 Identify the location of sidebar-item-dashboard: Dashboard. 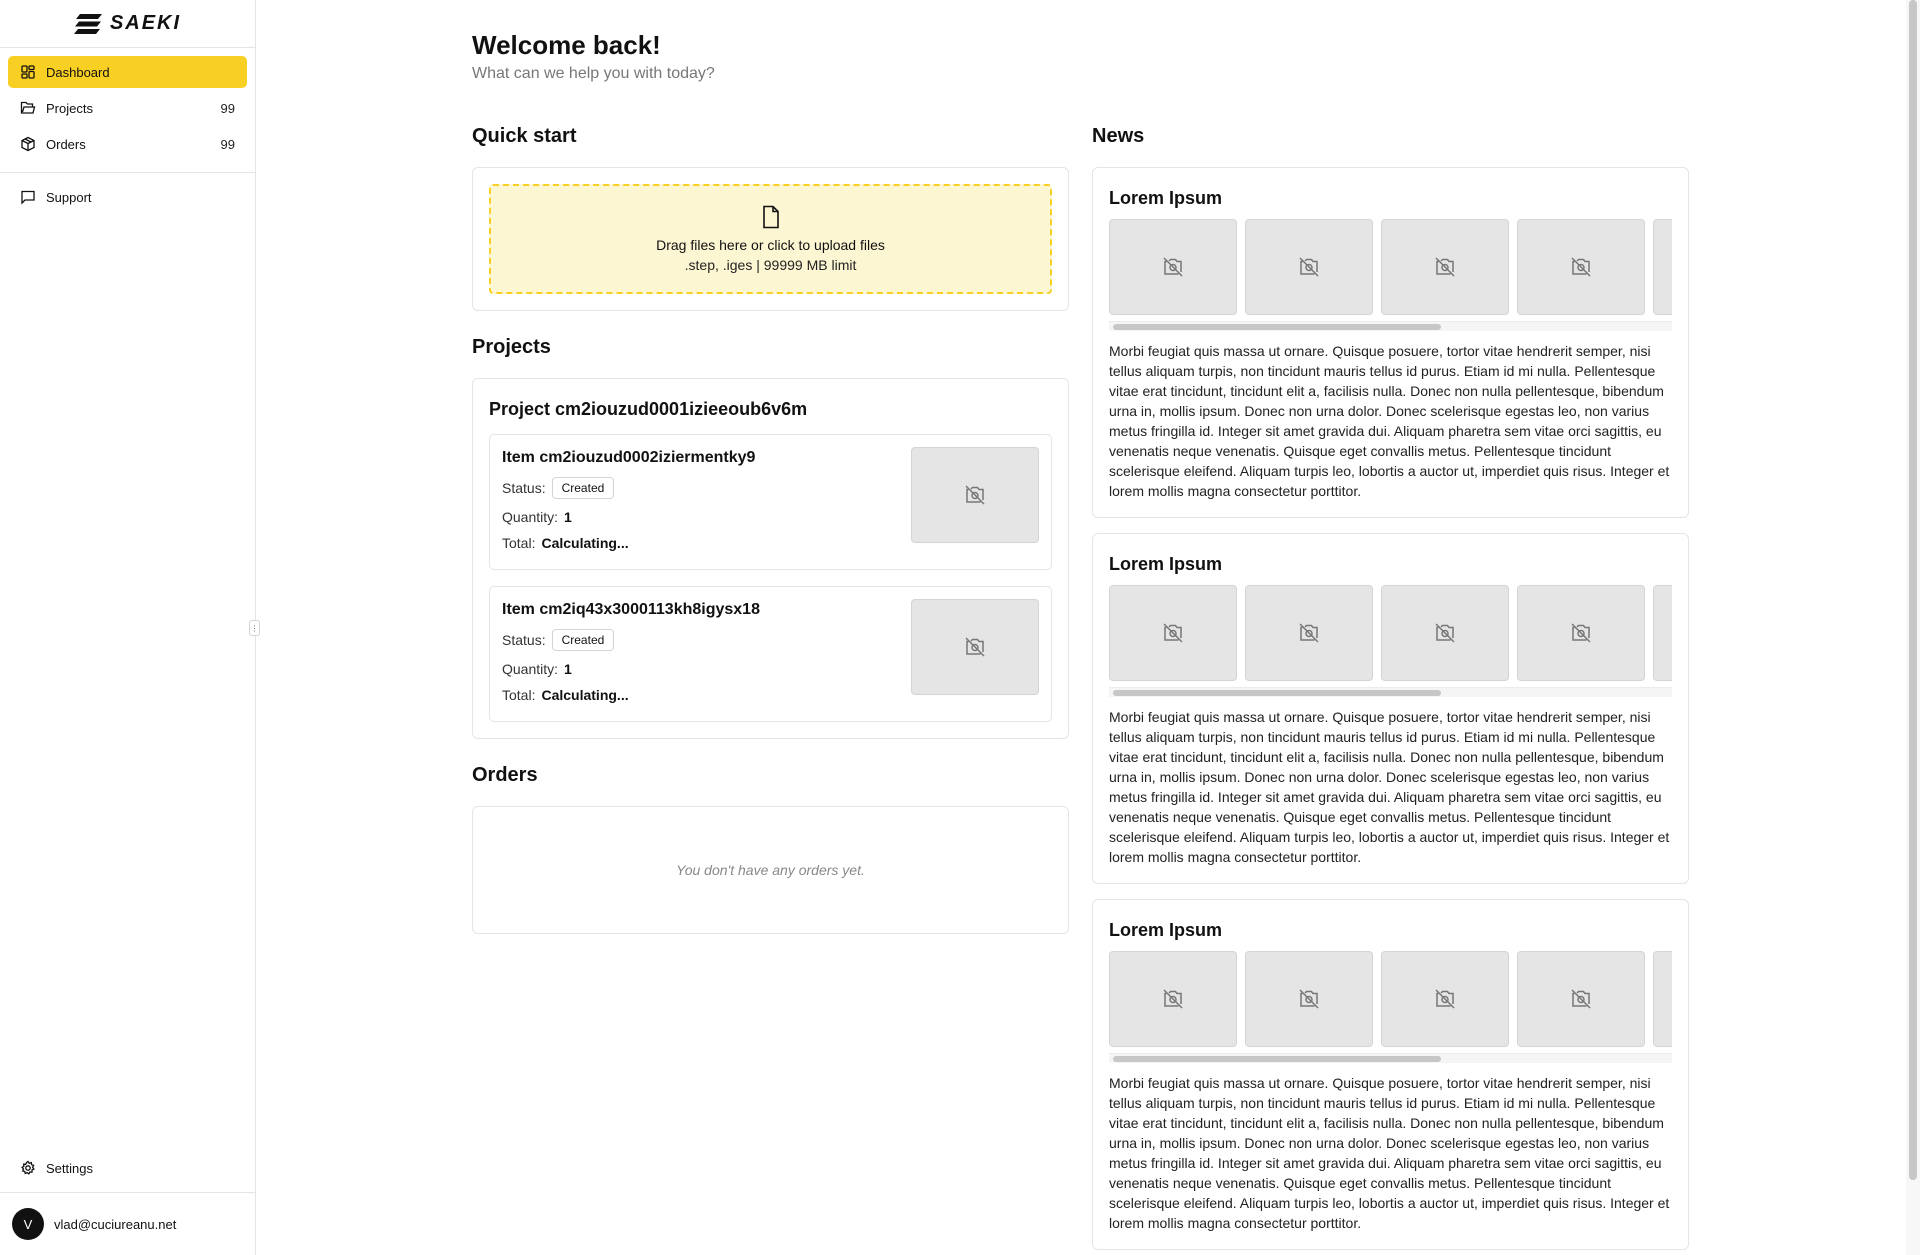
(127, 72).